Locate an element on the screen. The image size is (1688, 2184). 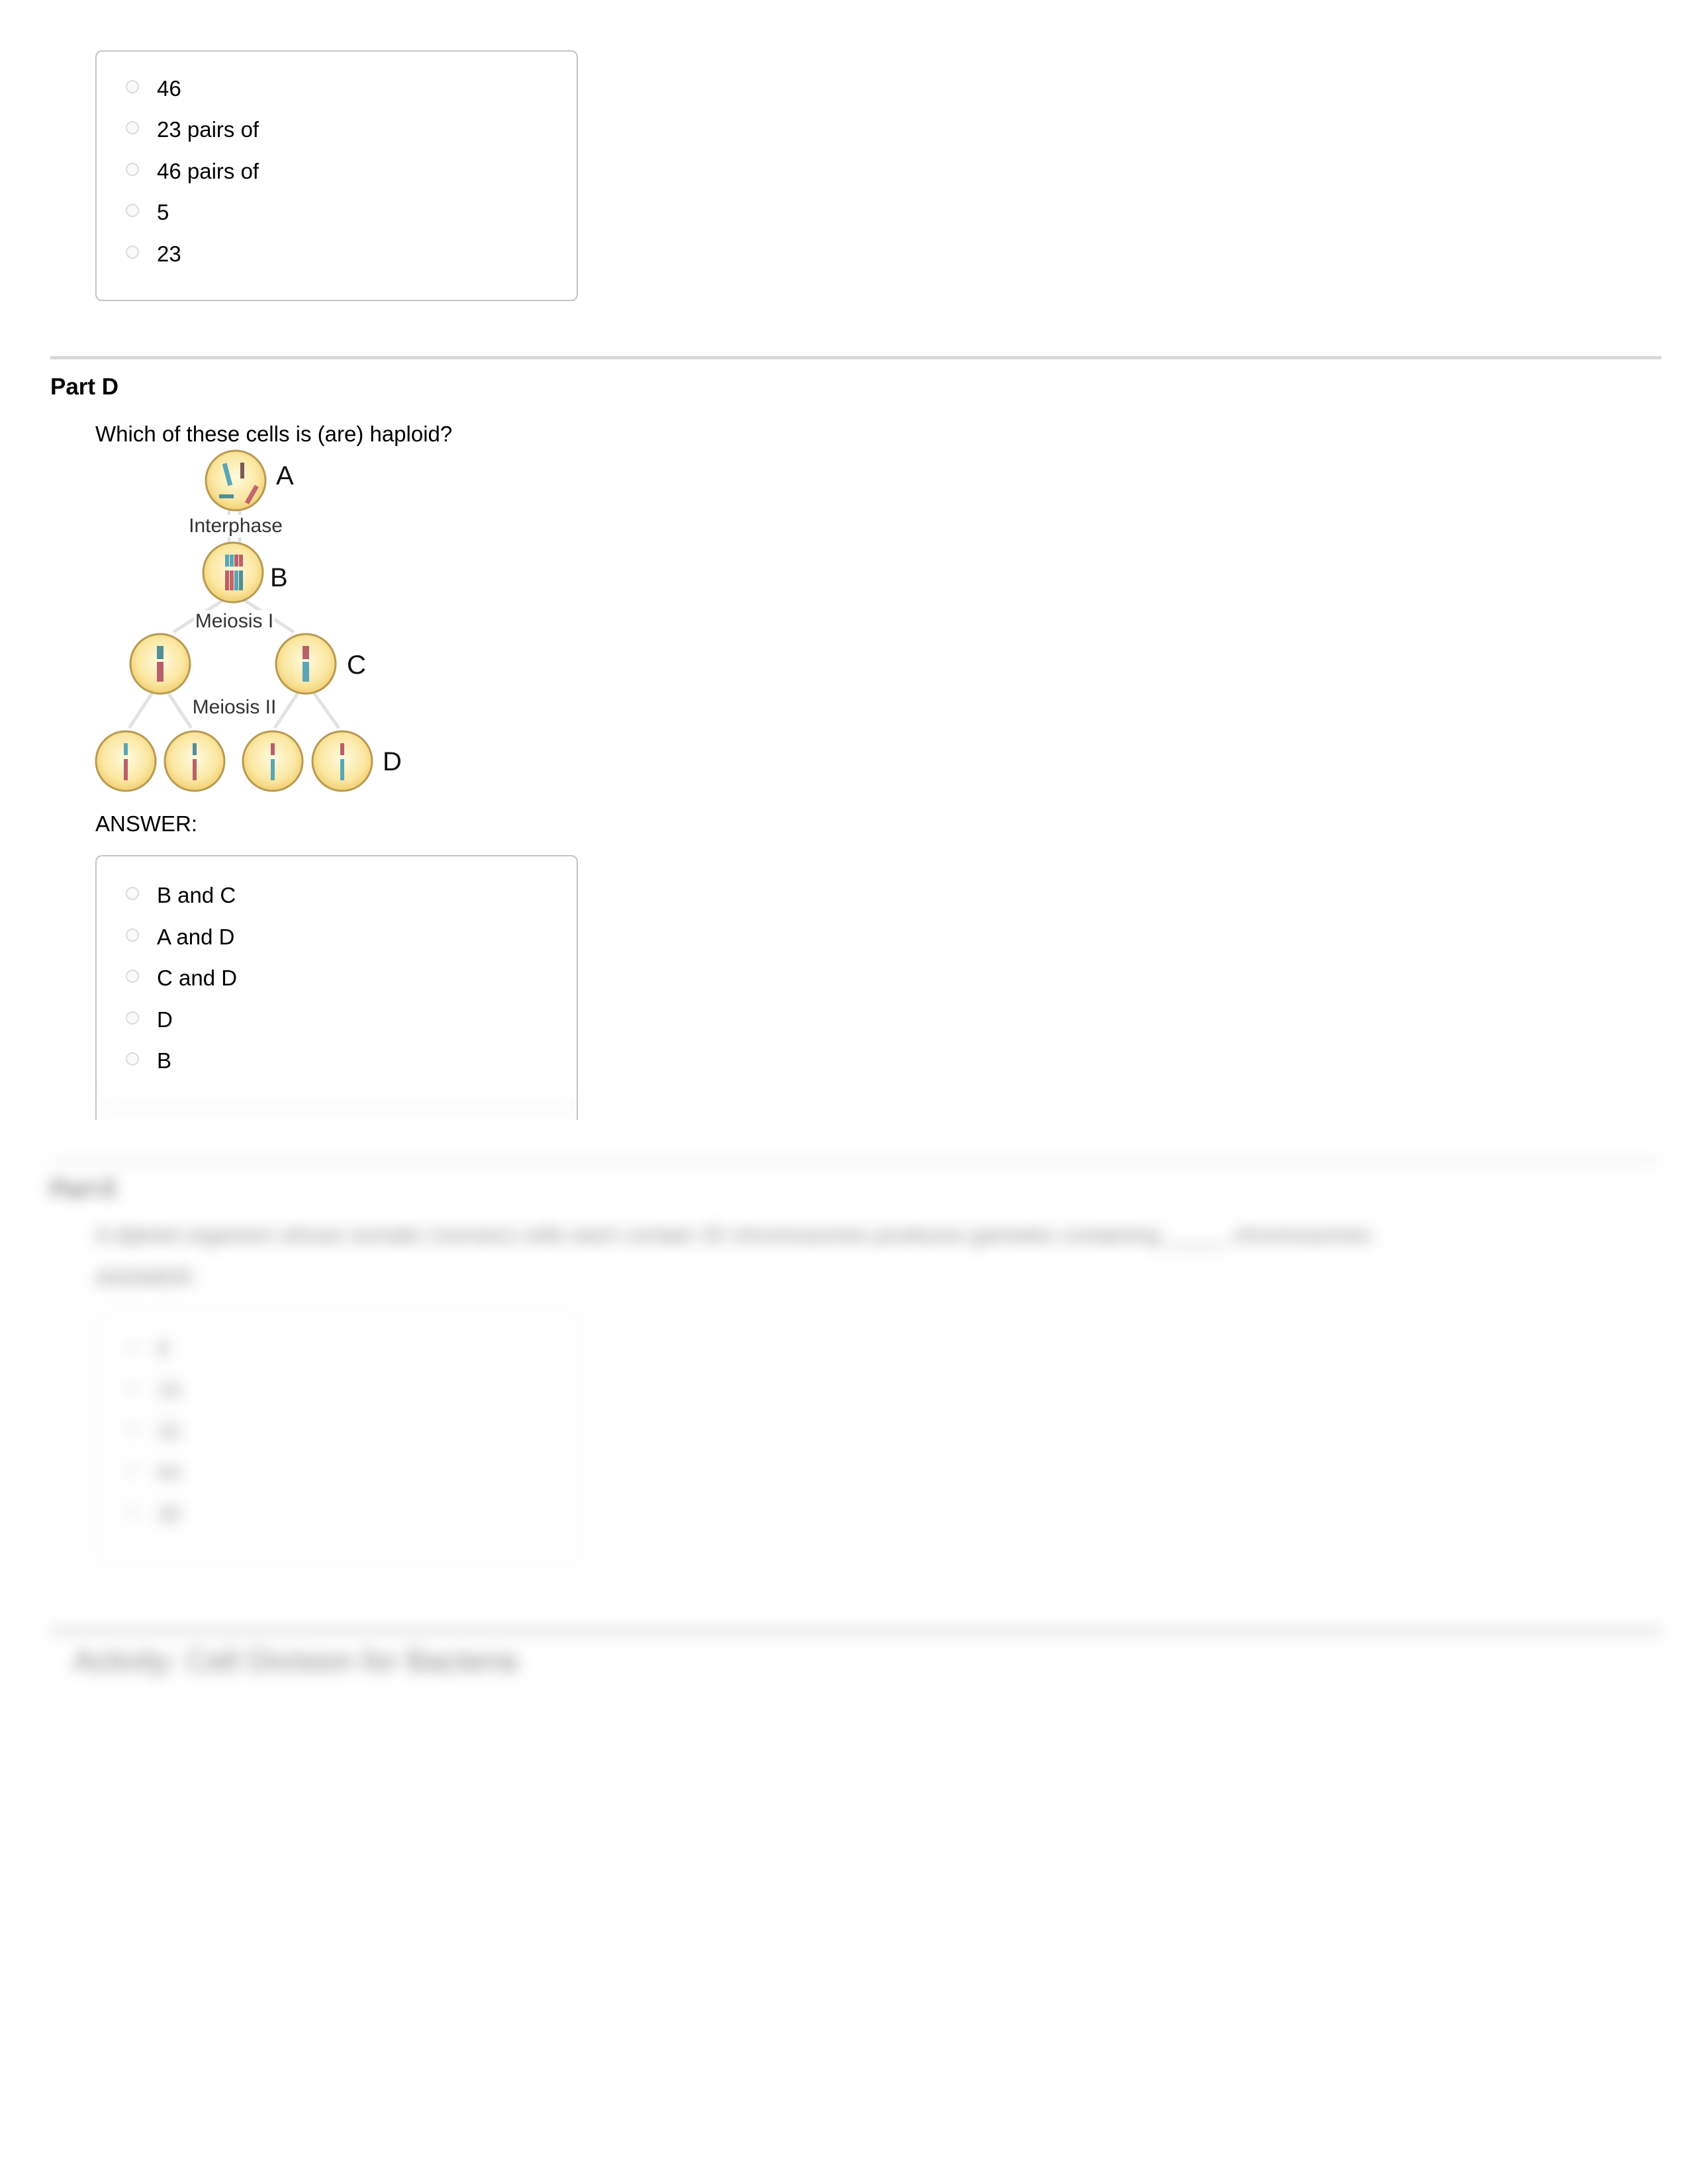
blurred-option: 64 is located at coordinates (153, 1473).